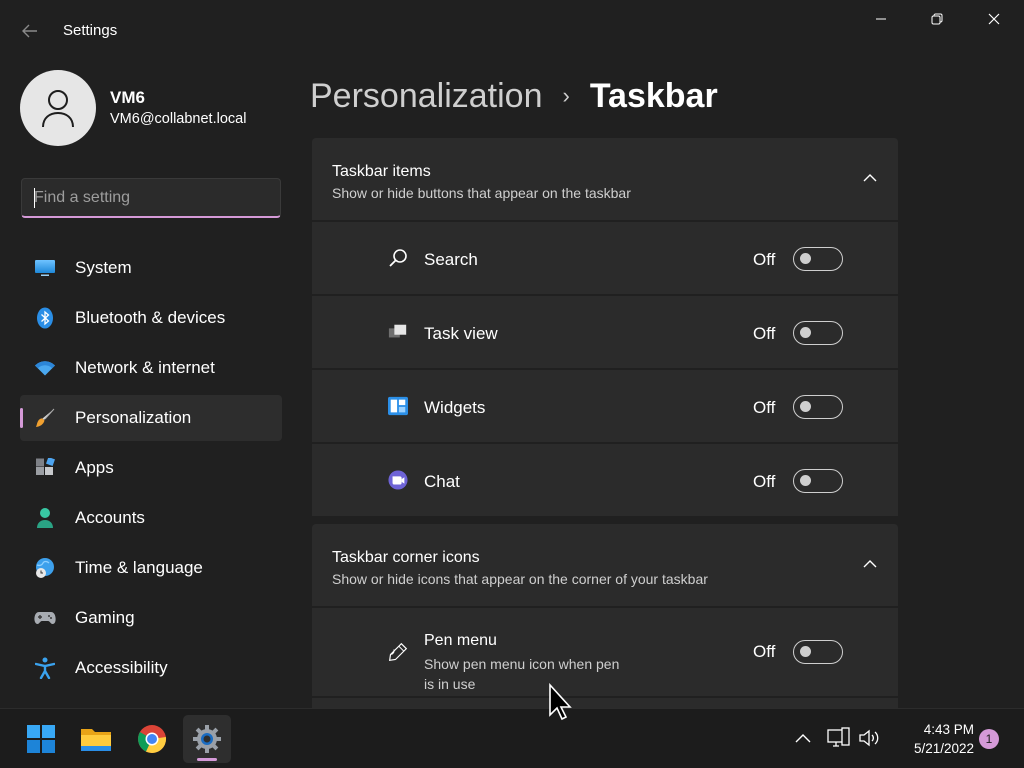 The image size is (1024, 768). I want to click on title-bar: Settings, so click(512, 31).